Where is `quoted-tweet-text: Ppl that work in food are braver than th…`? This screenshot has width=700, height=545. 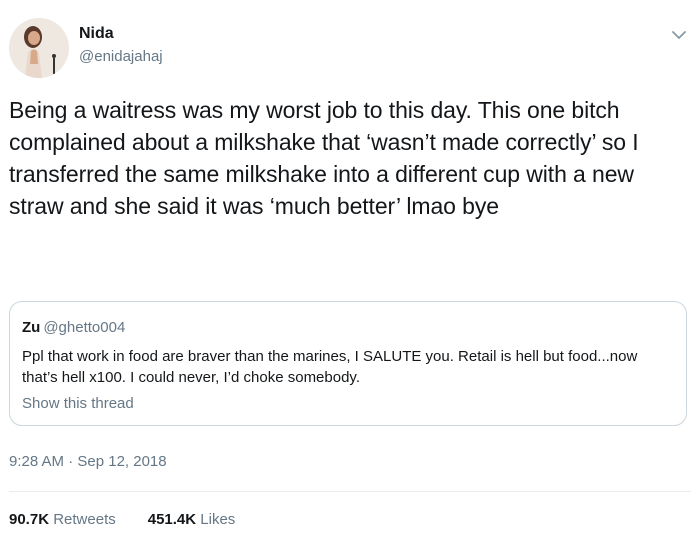 quoted-tweet-text: Ppl that work in food are braver than th… is located at coordinates (330, 367).